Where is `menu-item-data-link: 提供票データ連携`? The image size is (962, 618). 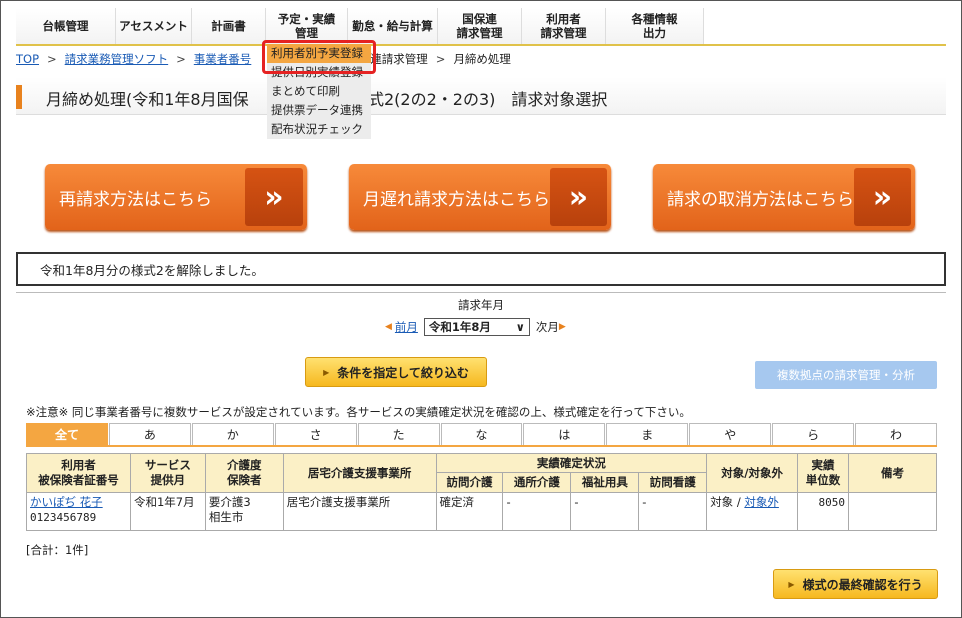 menu-item-data-link: 提供票データ連携 is located at coordinates (319, 110).